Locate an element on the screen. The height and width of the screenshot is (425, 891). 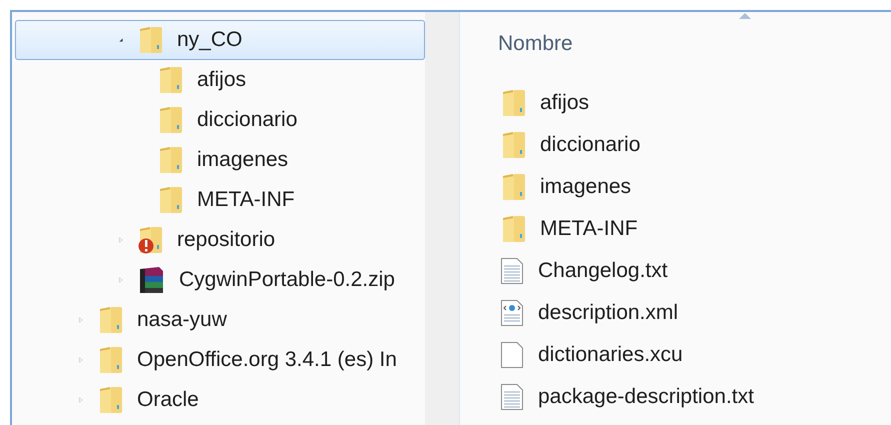
blank-file-icon is located at coordinates (512, 355).